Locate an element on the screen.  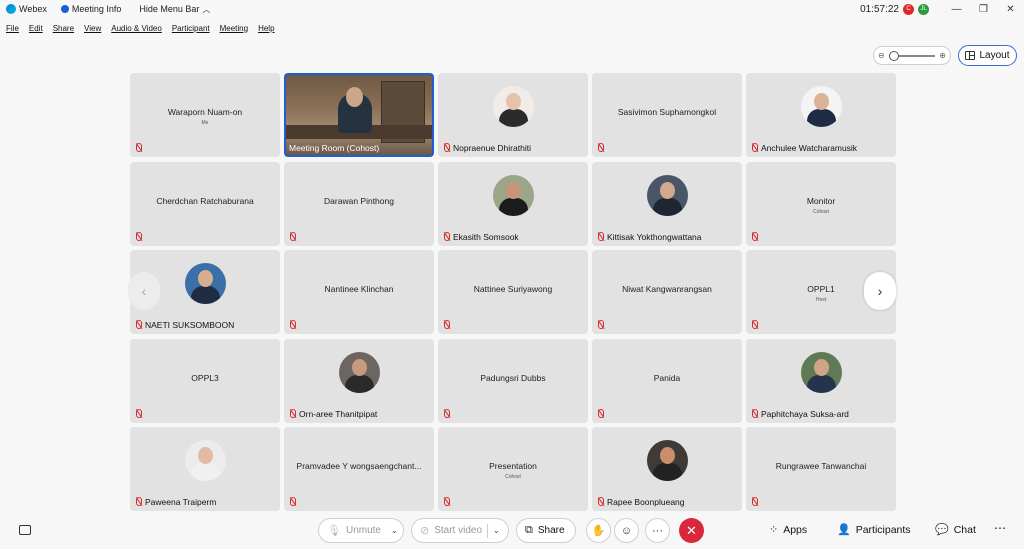
tile-footer: Rapee Boonplueang is located at coordinates (641, 502).